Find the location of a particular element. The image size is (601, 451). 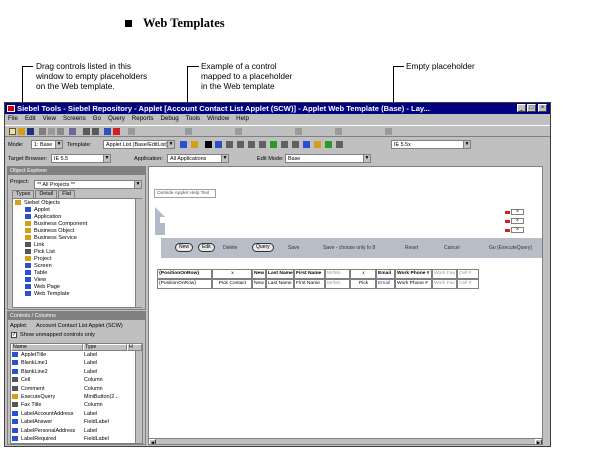

grid-data-cell: Pick is located at coordinates (363, 284).